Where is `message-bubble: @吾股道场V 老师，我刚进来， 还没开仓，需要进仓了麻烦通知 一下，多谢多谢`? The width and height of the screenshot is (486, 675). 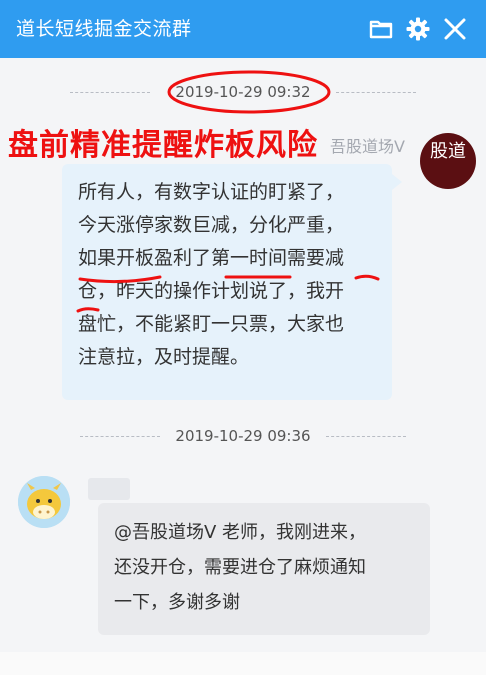 message-bubble: @吾股道场V 老师，我刚进来， 还没开仓，需要进仓了麻烦通知 一下，多谢多谢 is located at coordinates (264, 569).